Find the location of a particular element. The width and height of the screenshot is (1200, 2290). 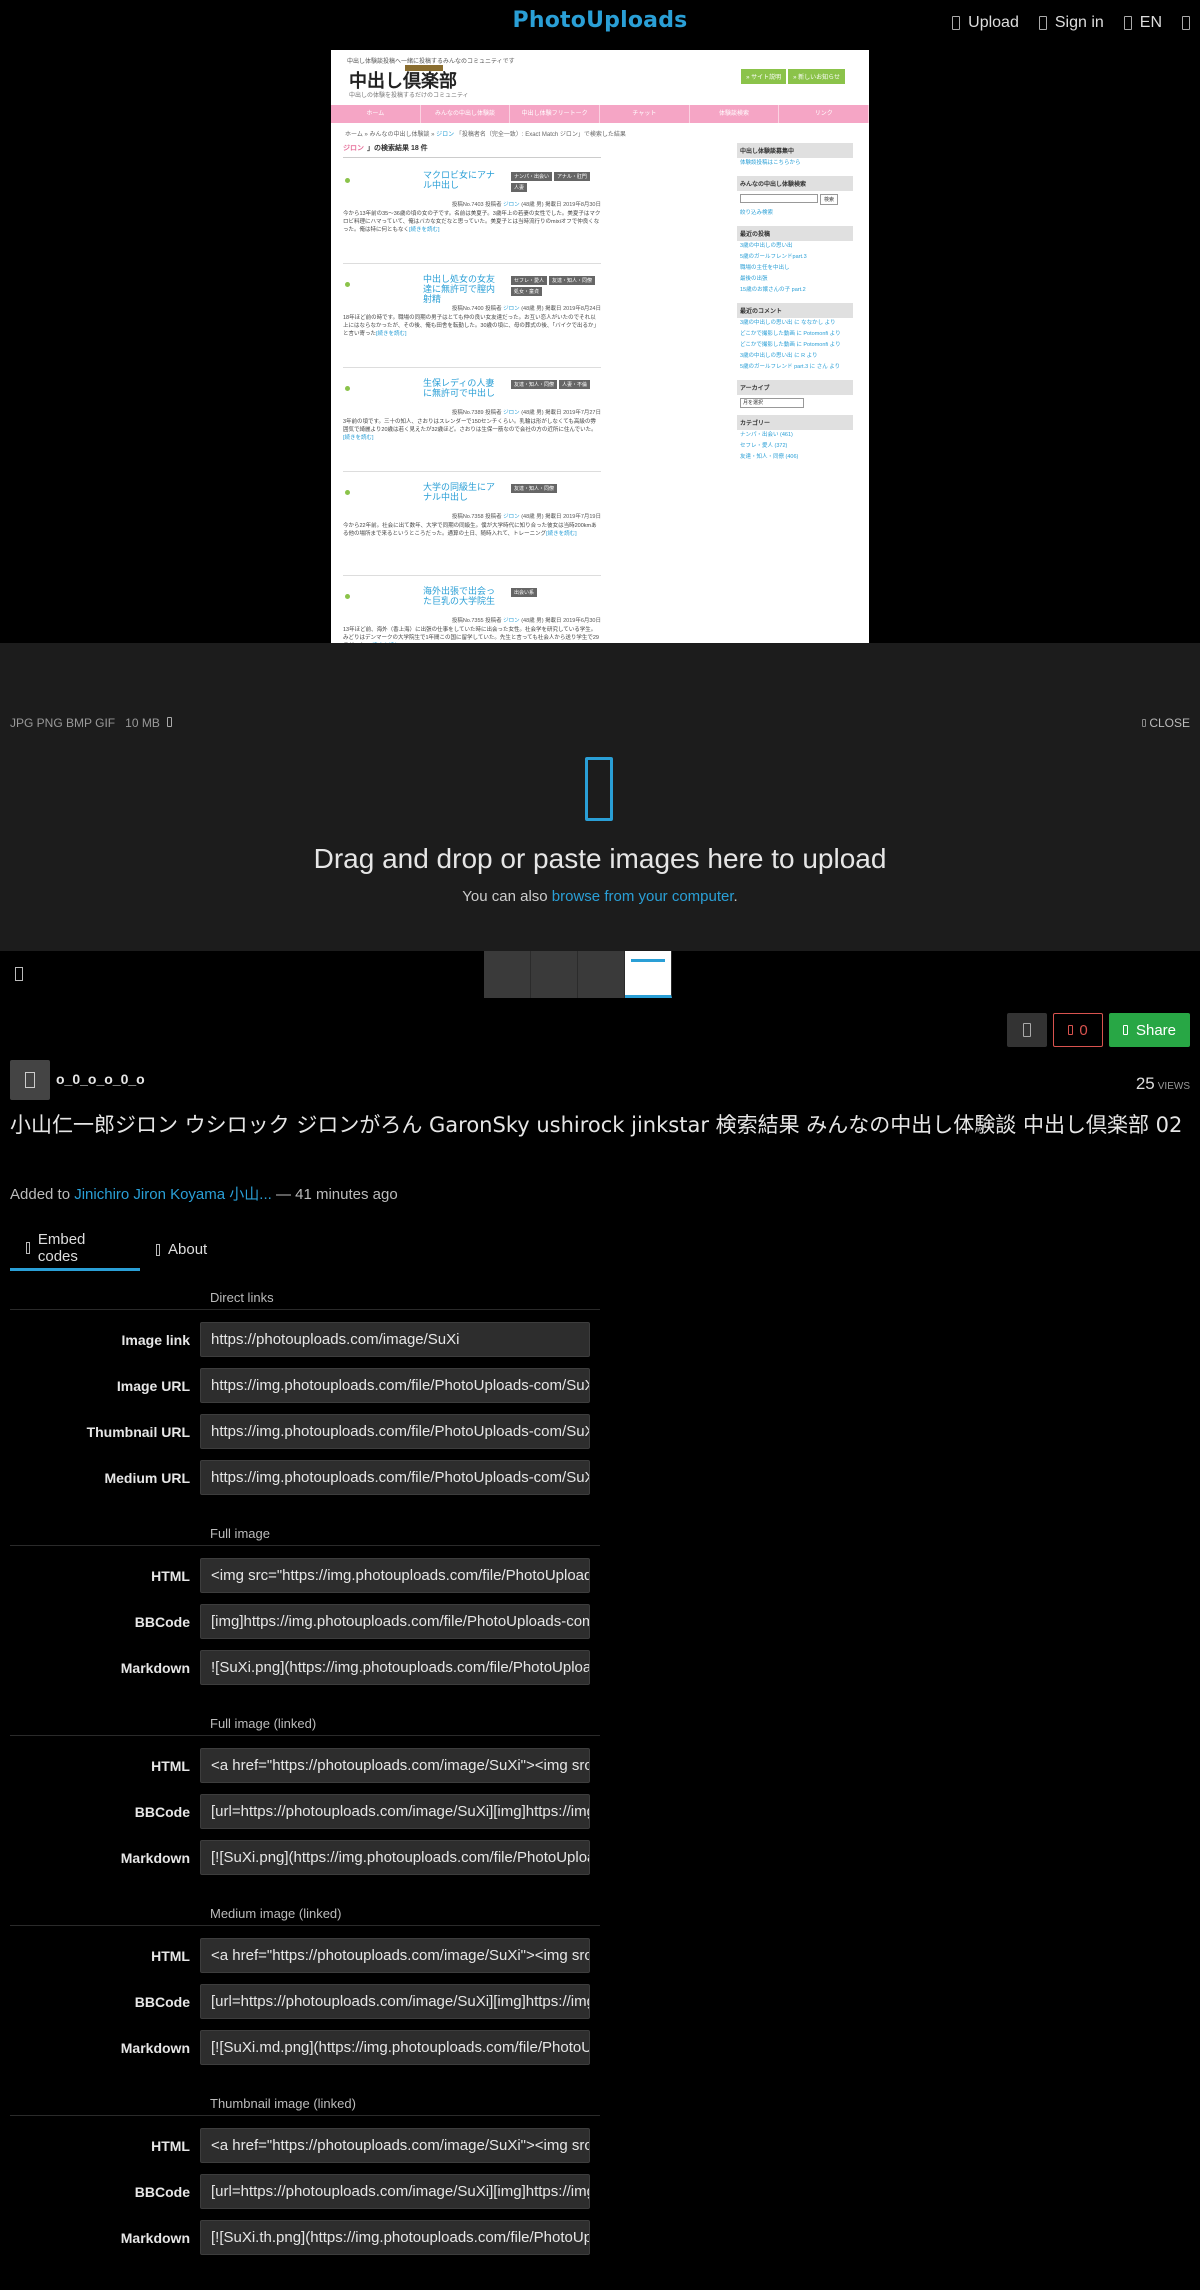

shot-entry-tag: ナンパ・出会い is located at coordinates (532, 176).